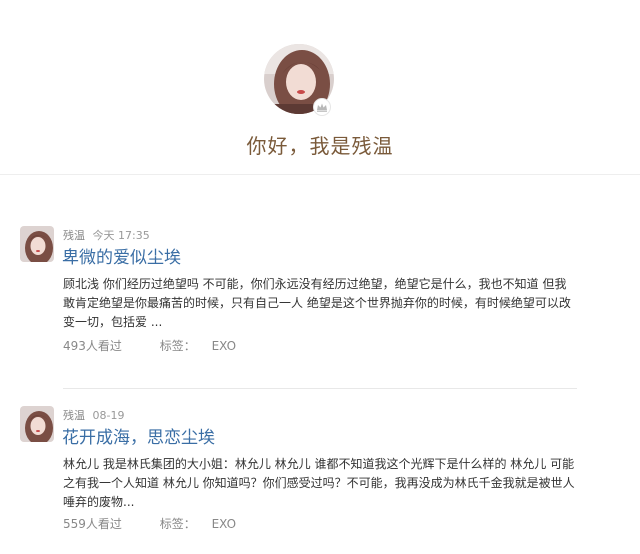  I want to click on crown-icon, so click(322, 107).